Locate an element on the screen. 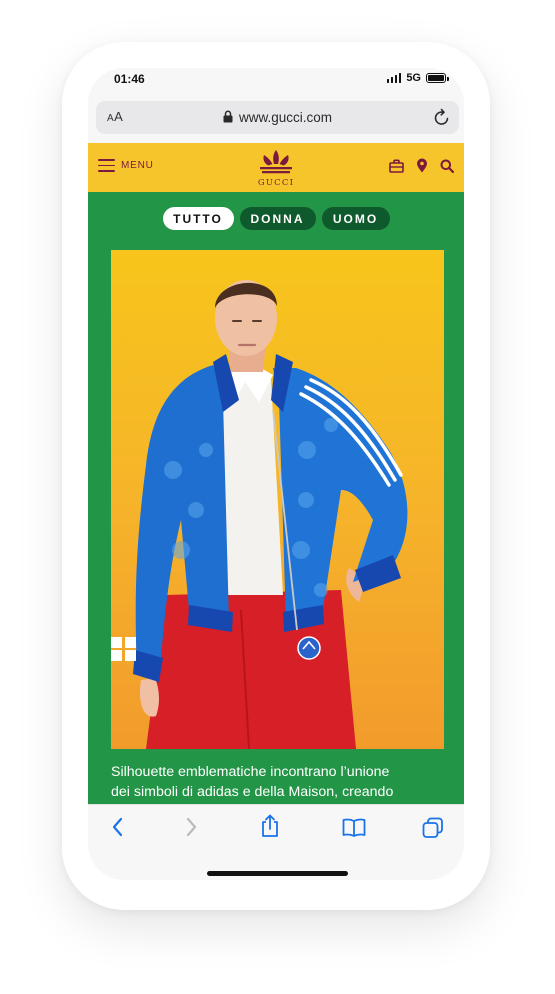 Image resolution: width=555 pixels, height=994 pixels. browser-toolbar is located at coordinates (276, 842).